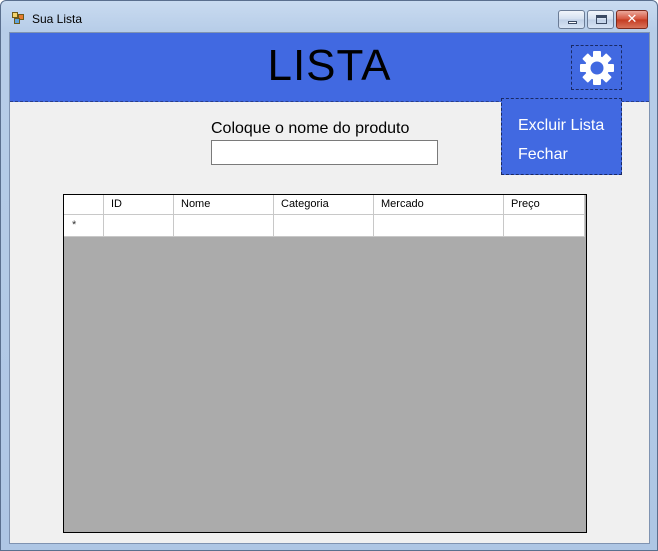 This screenshot has height=551, width=658. I want to click on maximize-button, so click(600, 19).